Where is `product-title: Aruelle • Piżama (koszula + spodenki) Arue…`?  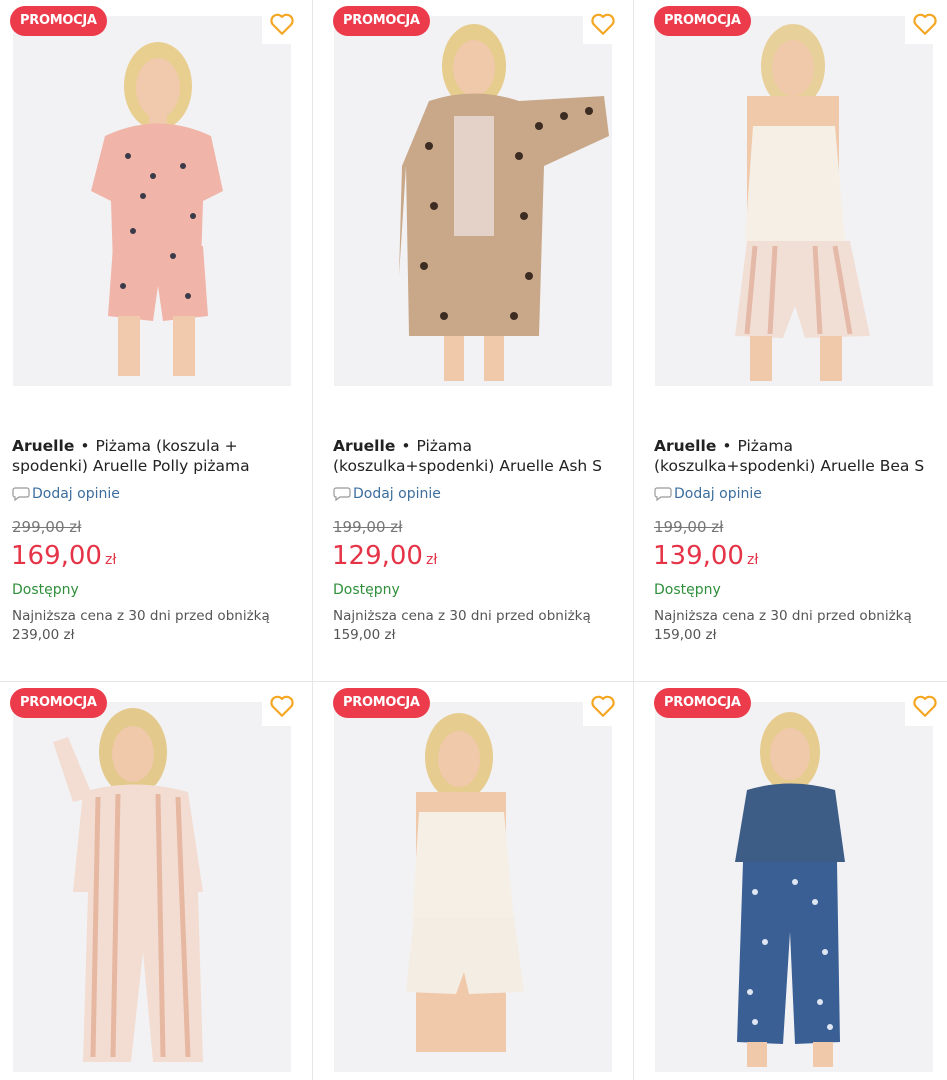
product-title: Aruelle • Piżama (koszula + spodenki) Arue… is located at coordinates (157, 456).